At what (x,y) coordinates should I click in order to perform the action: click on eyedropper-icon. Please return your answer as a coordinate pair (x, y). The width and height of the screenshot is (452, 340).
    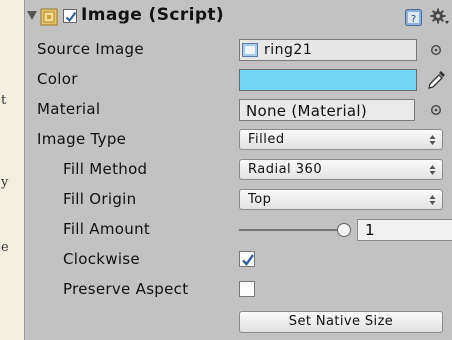
    Looking at the image, I should click on (436, 80).